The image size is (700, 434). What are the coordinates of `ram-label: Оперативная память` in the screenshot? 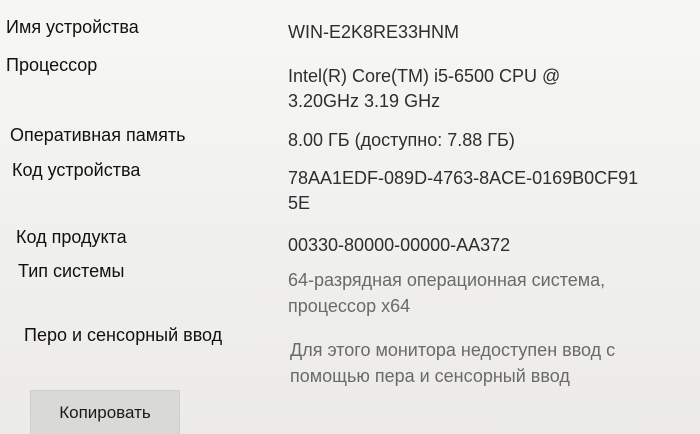 It's located at (98, 135).